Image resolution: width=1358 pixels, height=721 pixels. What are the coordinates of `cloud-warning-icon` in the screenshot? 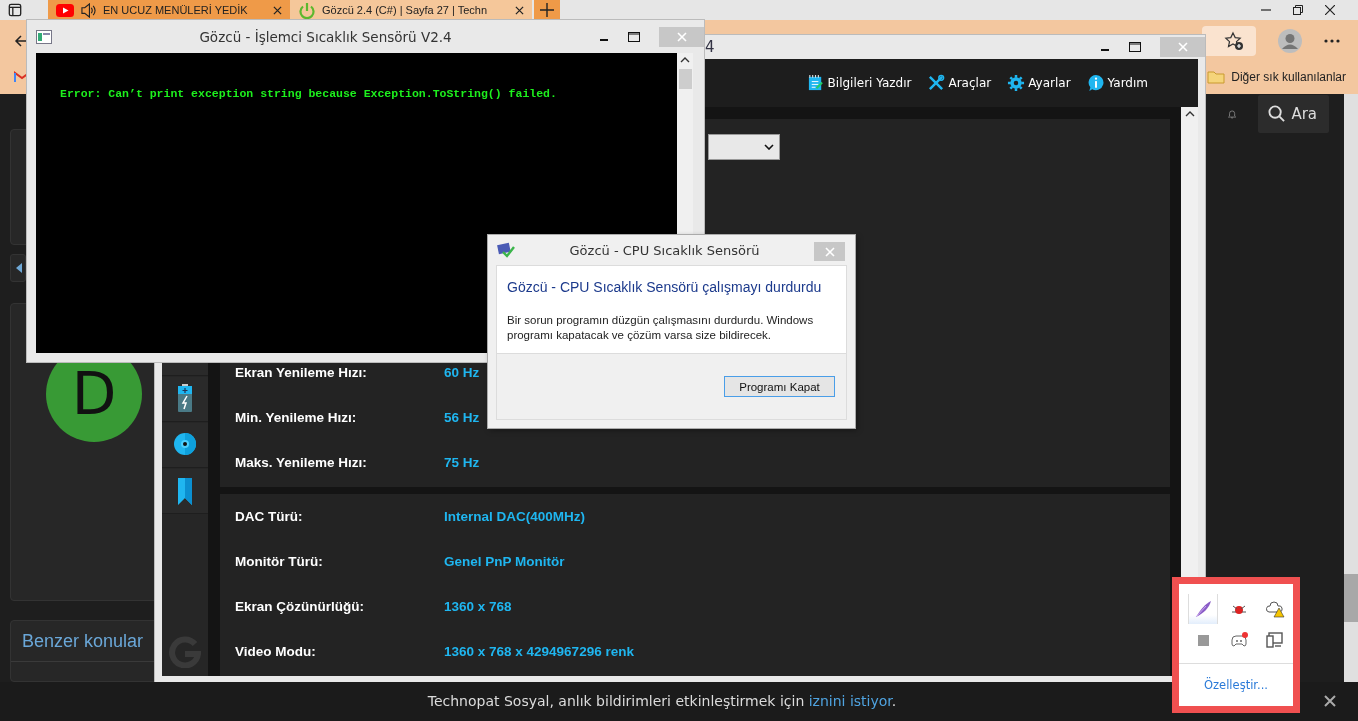 It's located at (1275, 609).